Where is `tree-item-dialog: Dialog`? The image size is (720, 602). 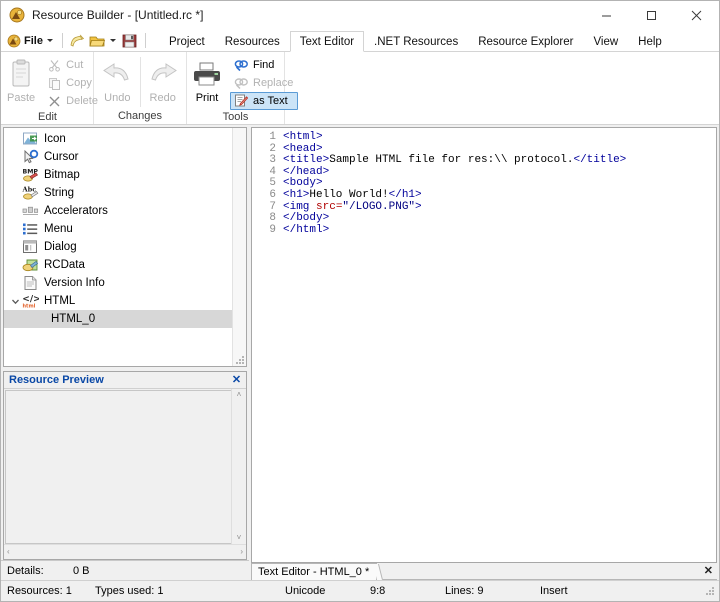 tree-item-dialog: Dialog is located at coordinates (118, 247).